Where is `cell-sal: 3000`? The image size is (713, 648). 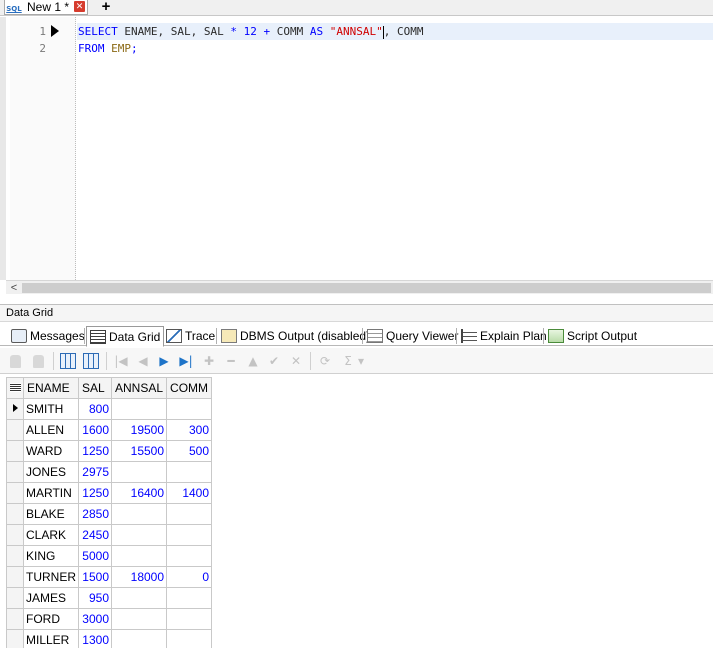
cell-sal: 3000 is located at coordinates (95, 619).